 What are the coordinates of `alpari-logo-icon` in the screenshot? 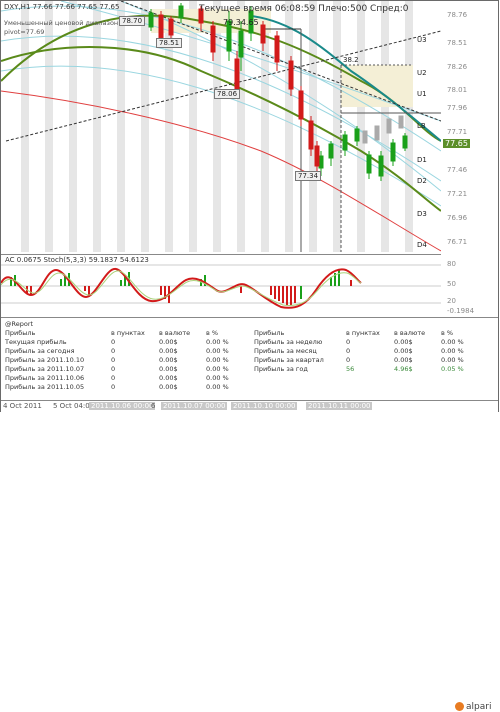 It's located at (459, 706).